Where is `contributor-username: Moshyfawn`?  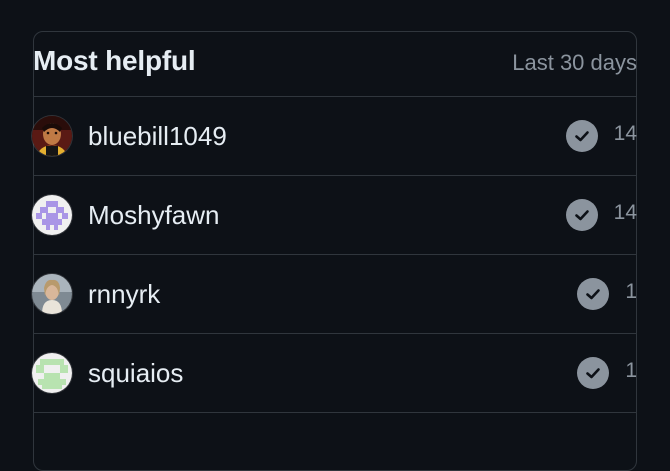
contributor-username: Moshyfawn is located at coordinates (327, 215).